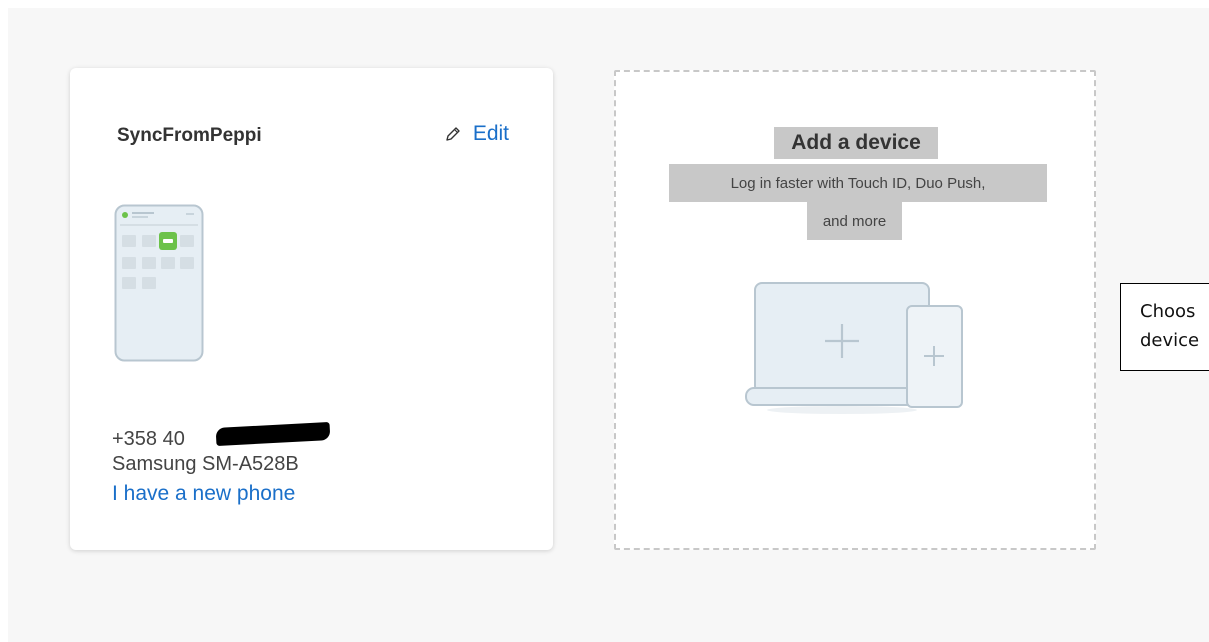 This screenshot has width=1209, height=642. What do you see at coordinates (148, 439) in the screenshot?
I see `phone-number: +358 40` at bounding box center [148, 439].